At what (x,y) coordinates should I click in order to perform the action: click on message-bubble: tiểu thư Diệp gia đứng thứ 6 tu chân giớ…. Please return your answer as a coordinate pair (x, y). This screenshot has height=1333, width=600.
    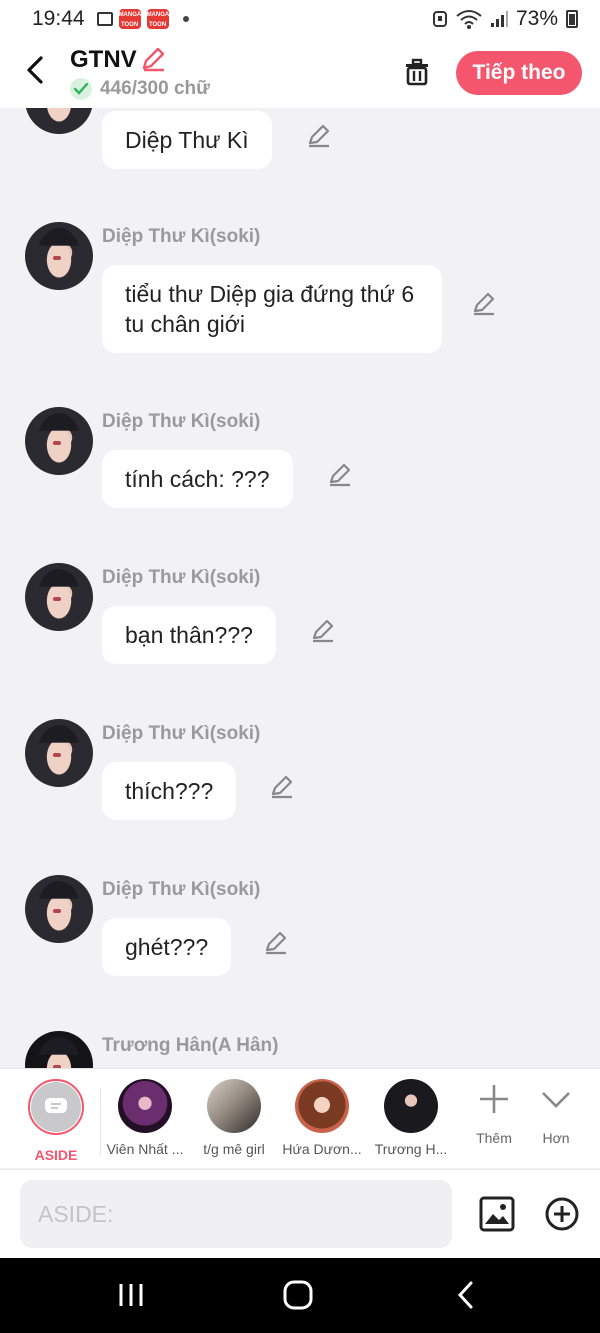
    Looking at the image, I should click on (272, 309).